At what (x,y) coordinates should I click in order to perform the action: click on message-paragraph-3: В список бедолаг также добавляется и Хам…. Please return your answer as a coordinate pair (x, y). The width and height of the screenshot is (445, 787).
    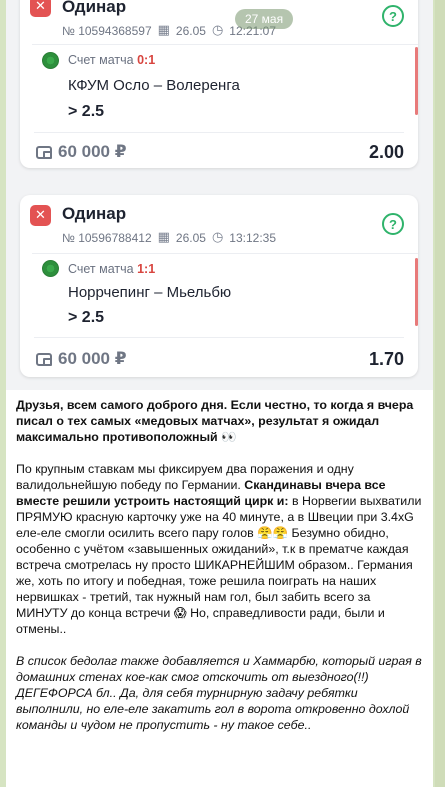
    Looking at the image, I should click on (219, 693).